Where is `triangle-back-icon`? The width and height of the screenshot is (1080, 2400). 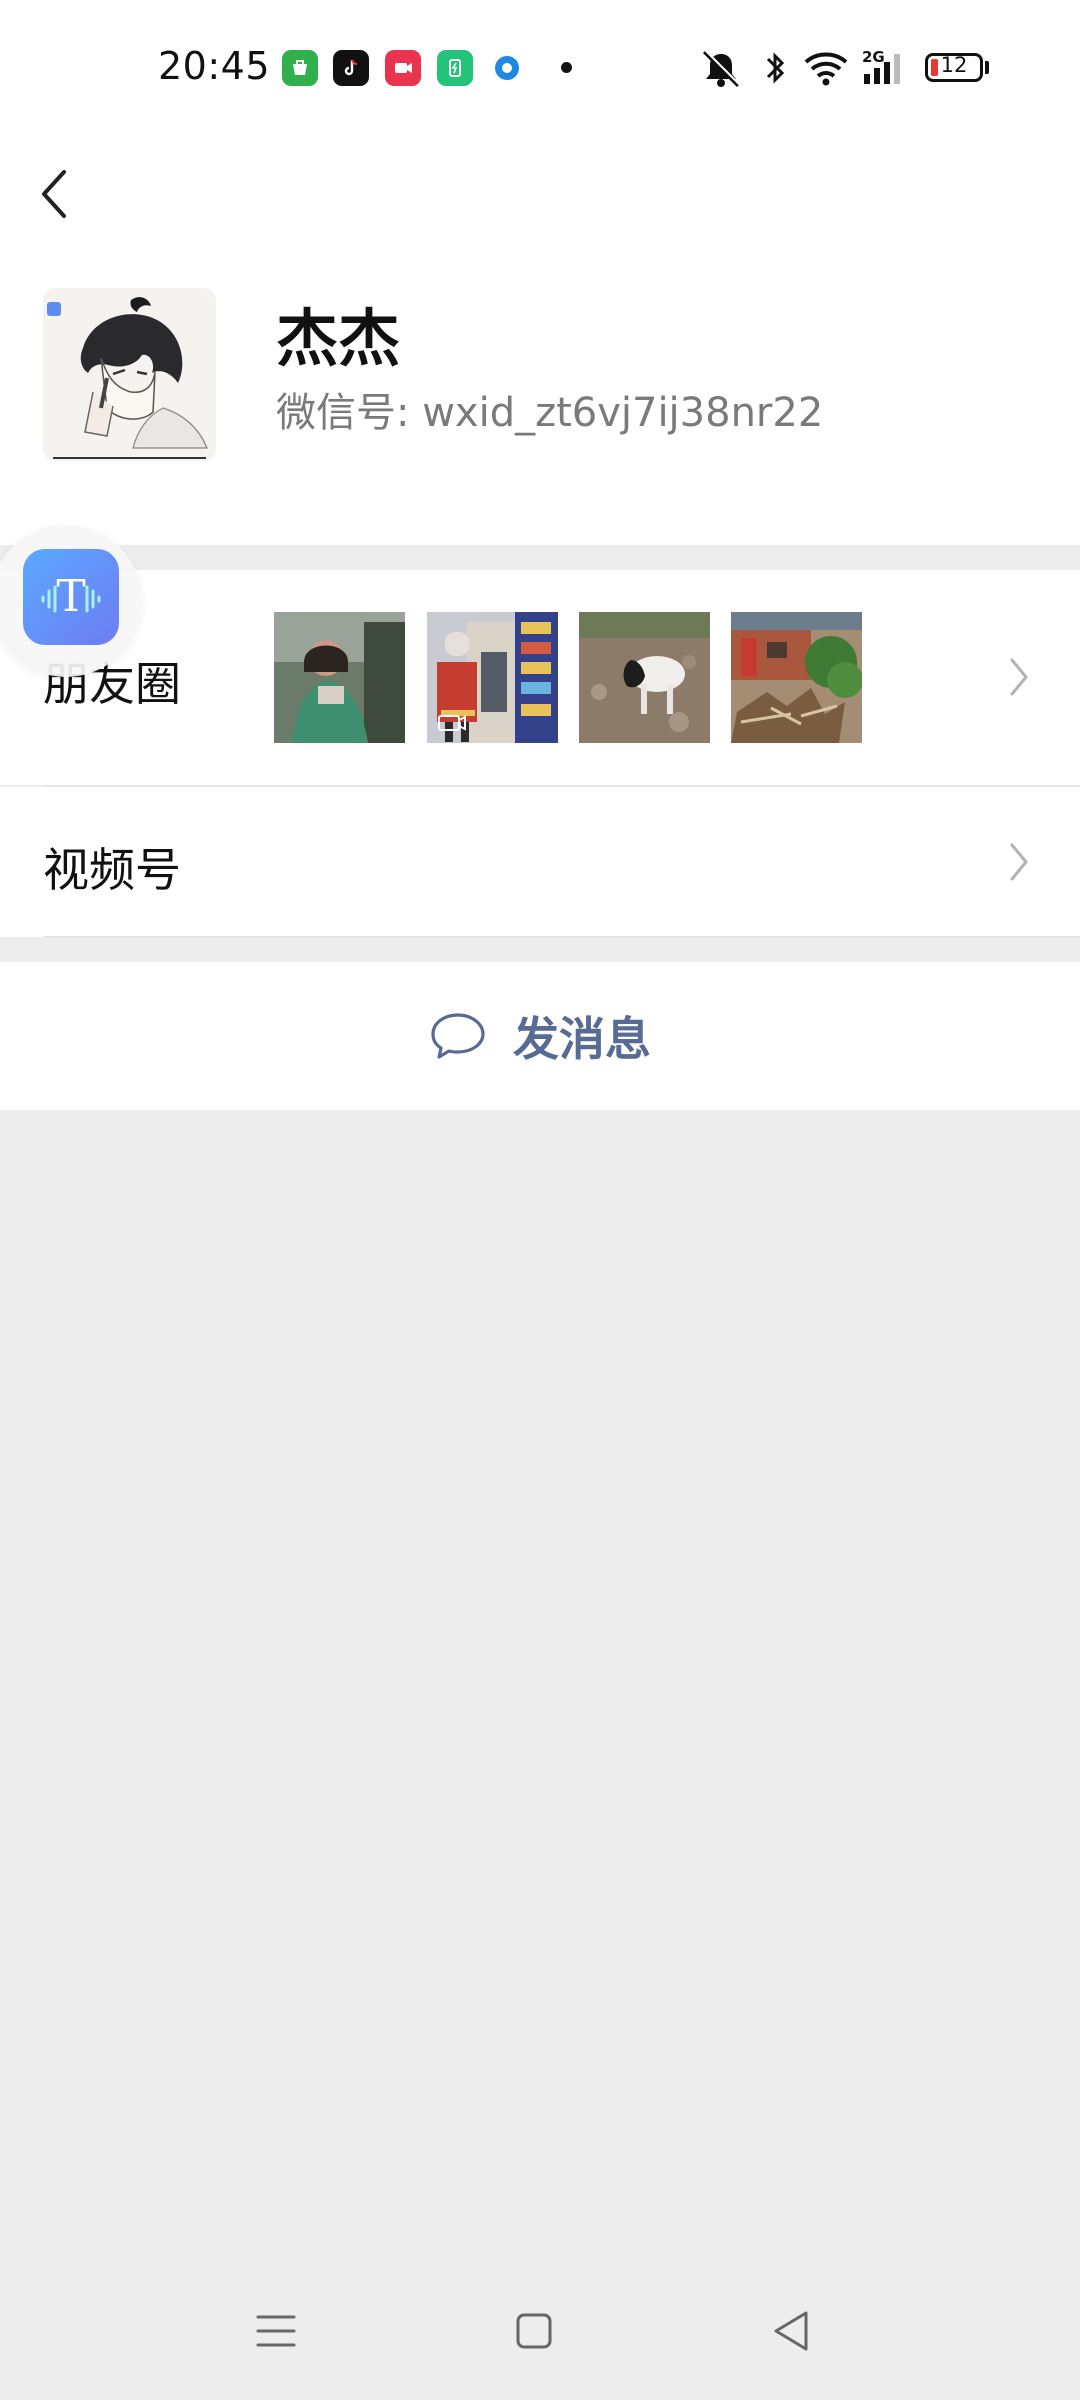
triangle-back-icon is located at coordinates (792, 2331).